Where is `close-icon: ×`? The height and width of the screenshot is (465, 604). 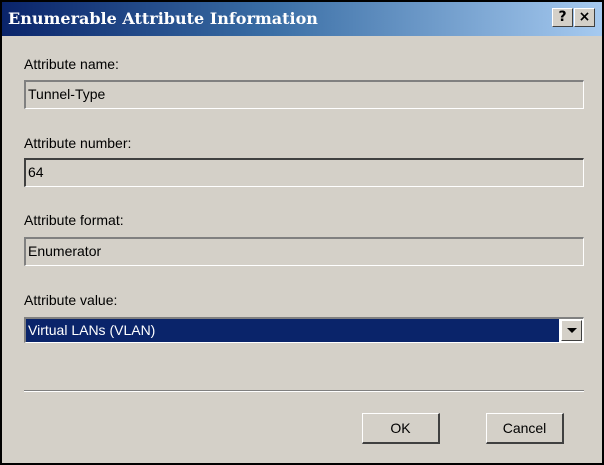 close-icon: × is located at coordinates (584, 17).